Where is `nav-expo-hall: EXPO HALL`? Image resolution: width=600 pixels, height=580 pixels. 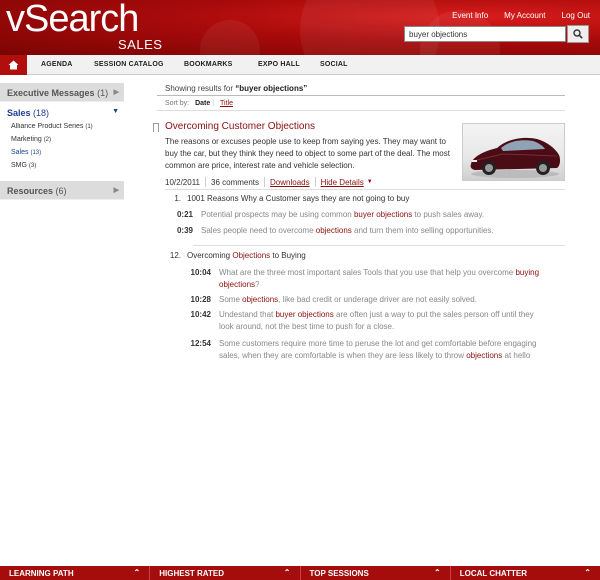 nav-expo-hall: EXPO HALL is located at coordinates (279, 64).